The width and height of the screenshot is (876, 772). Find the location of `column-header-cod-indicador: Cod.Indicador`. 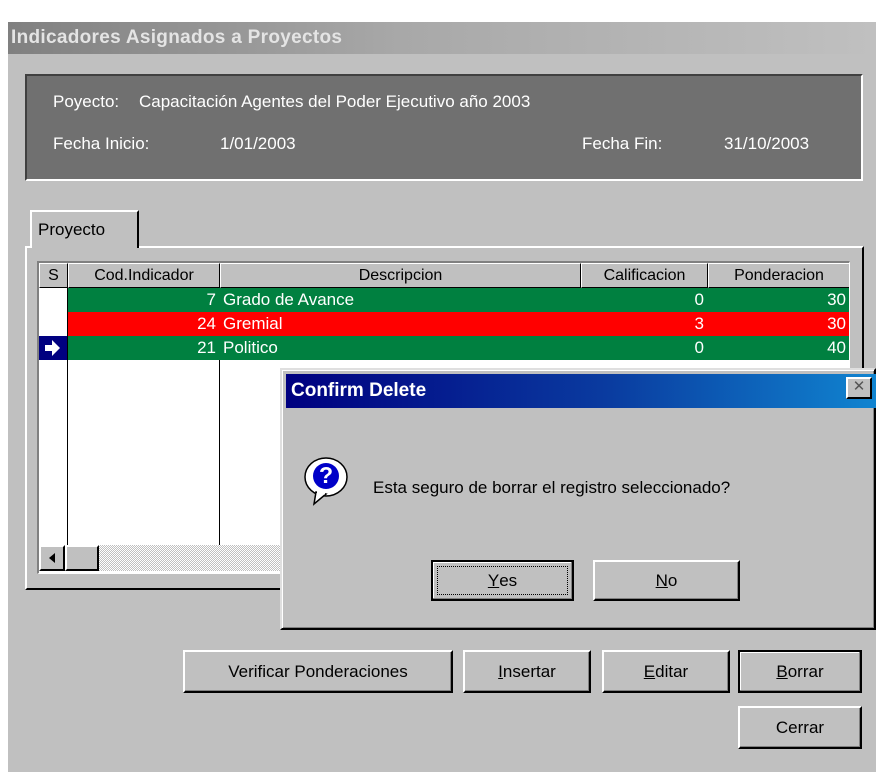

column-header-cod-indicador: Cod.Indicador is located at coordinates (144, 275).